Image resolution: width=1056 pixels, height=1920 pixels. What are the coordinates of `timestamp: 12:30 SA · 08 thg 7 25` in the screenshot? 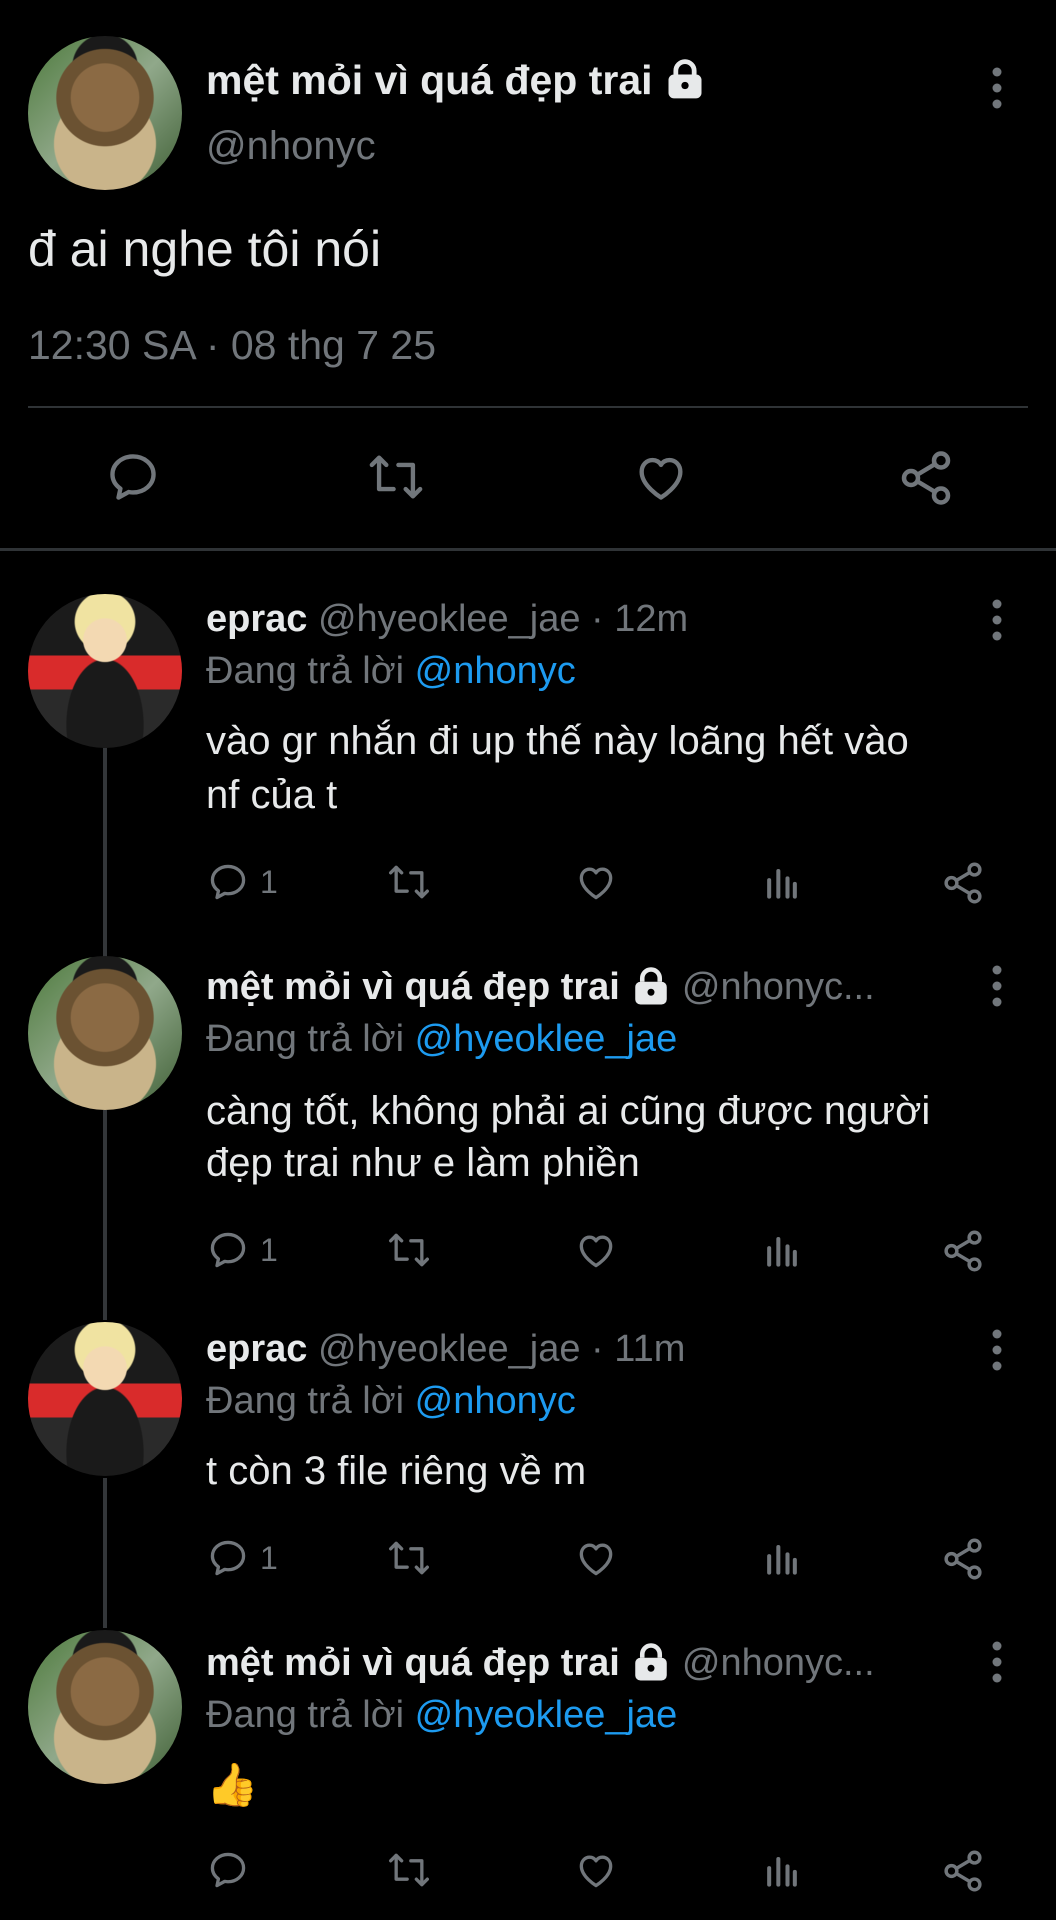 It's located at (232, 345).